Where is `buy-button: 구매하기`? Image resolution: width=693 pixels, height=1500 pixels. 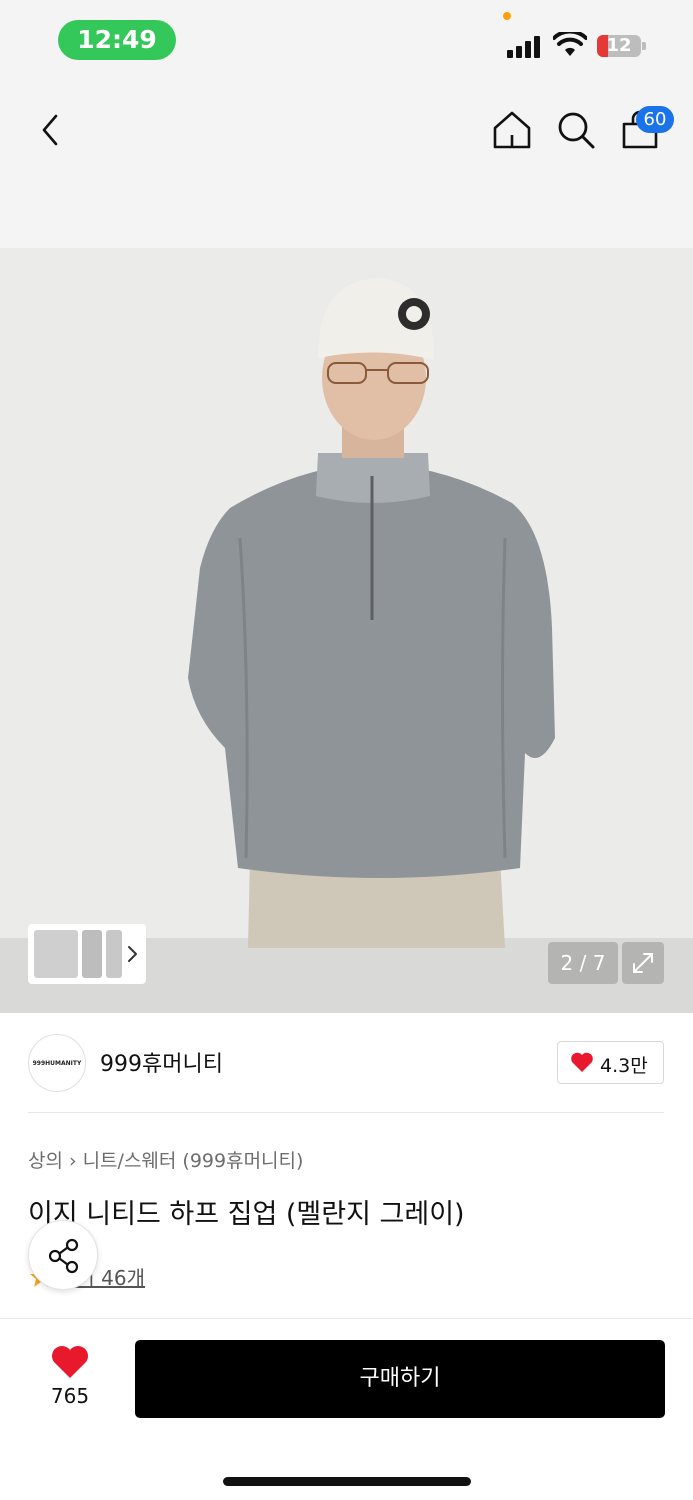
buy-button: 구매하기 is located at coordinates (400, 1379).